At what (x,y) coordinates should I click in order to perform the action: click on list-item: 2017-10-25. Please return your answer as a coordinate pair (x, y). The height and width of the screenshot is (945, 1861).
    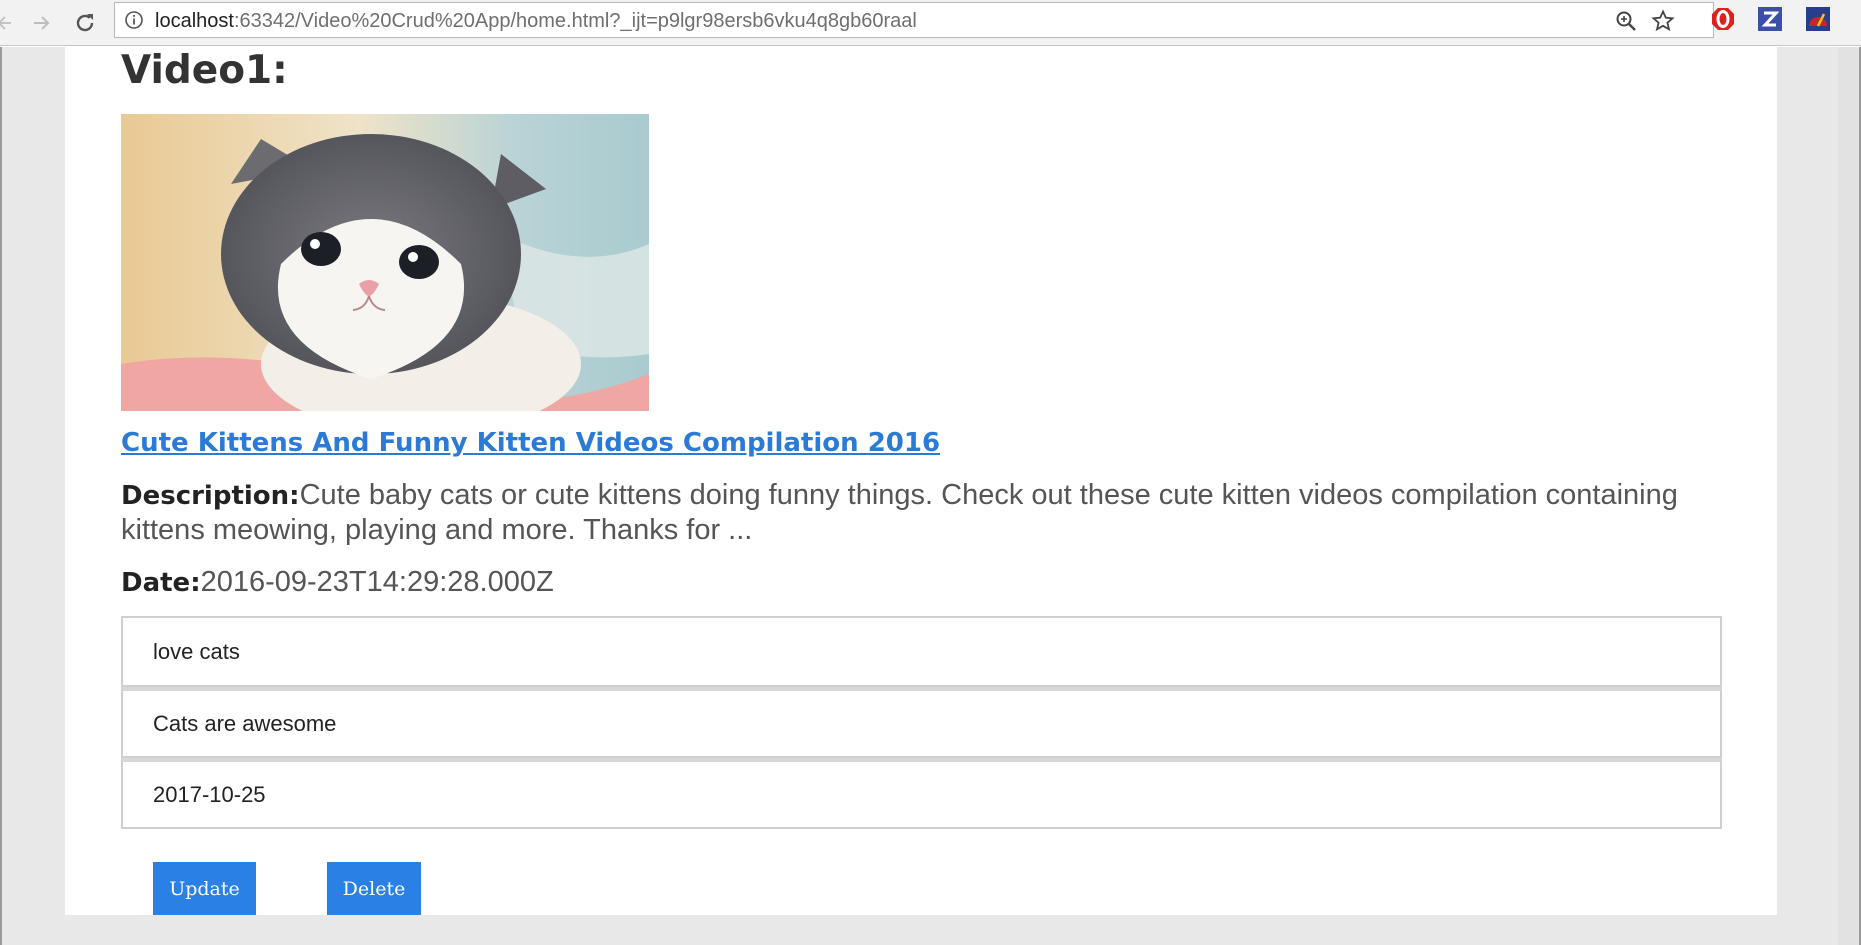
    Looking at the image, I should click on (921, 793).